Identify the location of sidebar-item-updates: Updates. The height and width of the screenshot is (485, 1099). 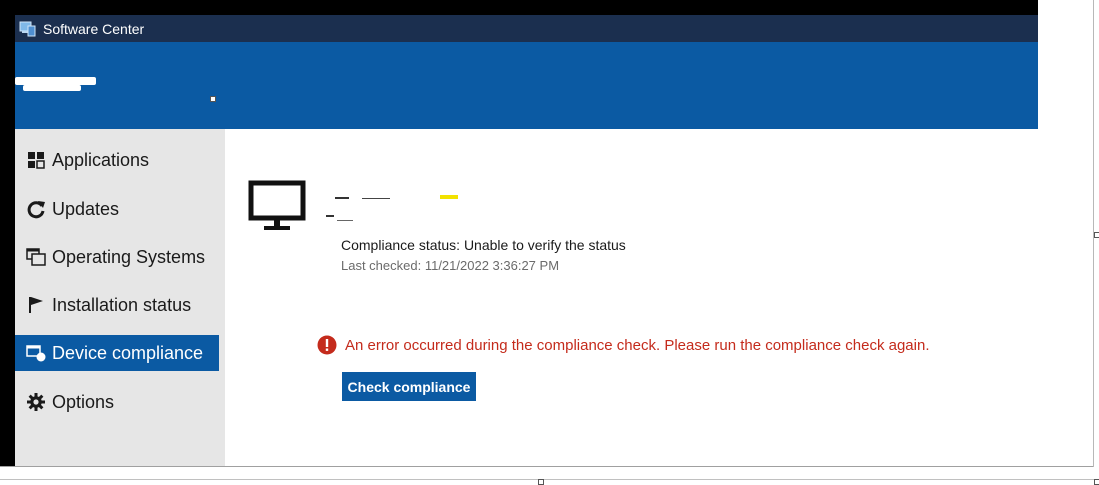
(117, 209).